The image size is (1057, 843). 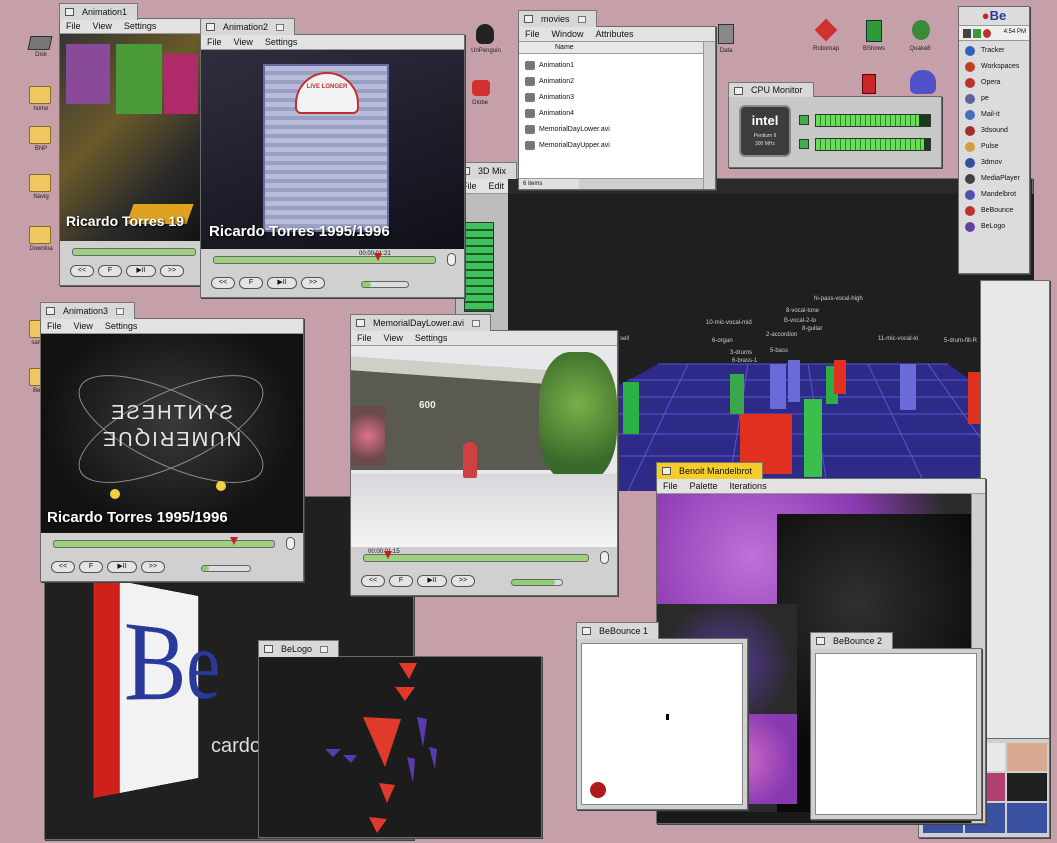 I want to click on desktop-icon-bnp: BNP, so click(x=41, y=142).